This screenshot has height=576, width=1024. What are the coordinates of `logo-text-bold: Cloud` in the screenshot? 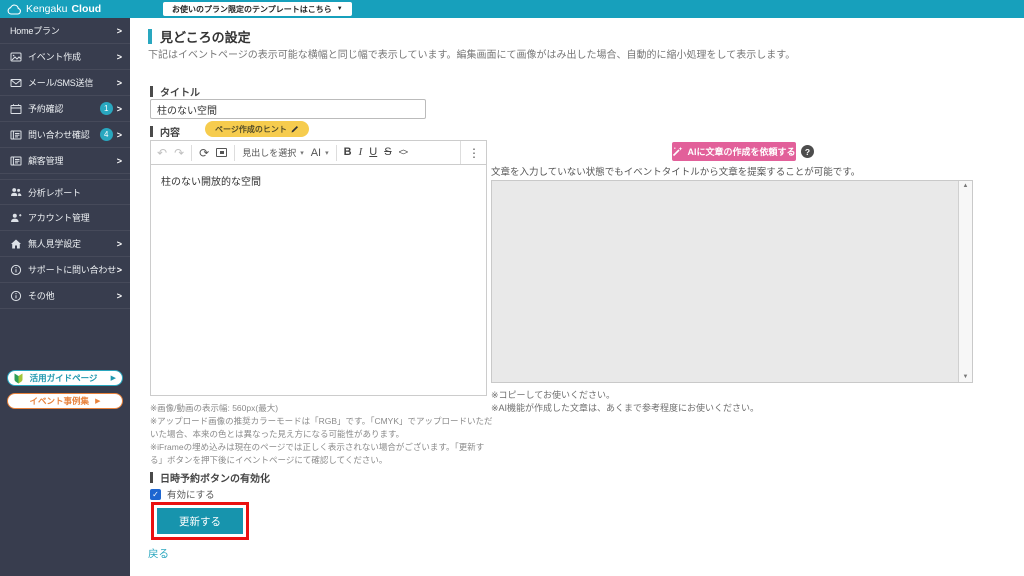 It's located at (86, 9).